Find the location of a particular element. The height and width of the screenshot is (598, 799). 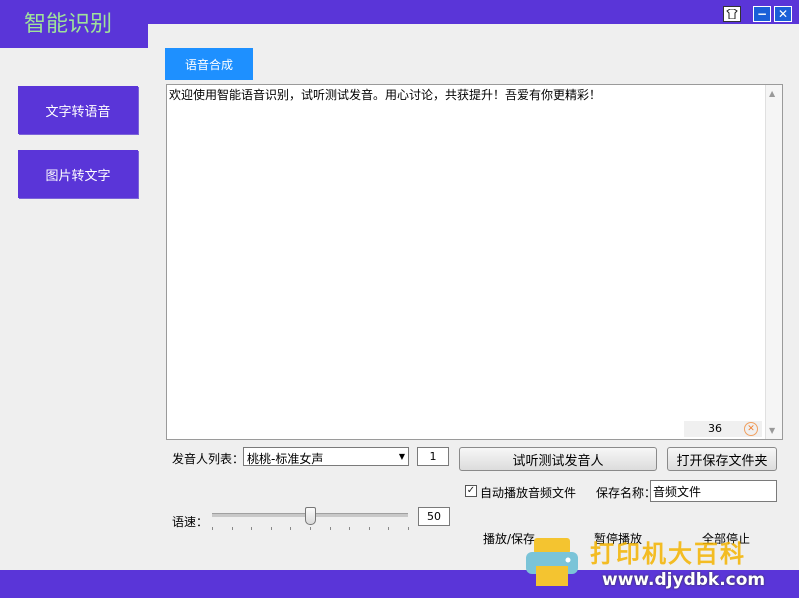

app-title: 智能识别 is located at coordinates (78, 28).